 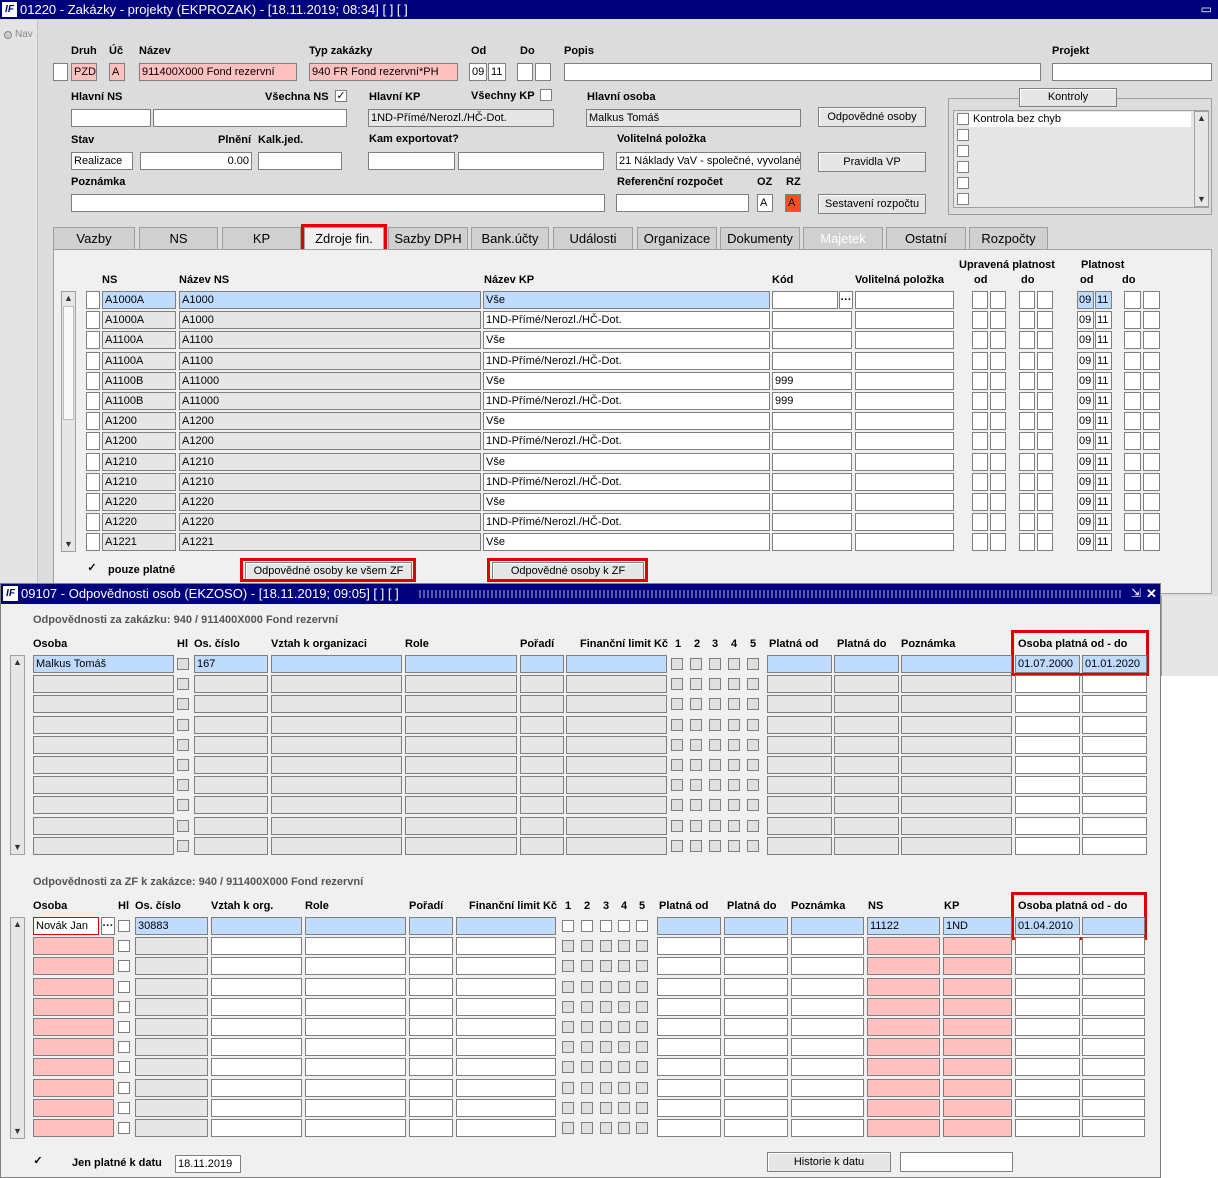 I want to click on nav-radio-icon, so click(x=8, y=35).